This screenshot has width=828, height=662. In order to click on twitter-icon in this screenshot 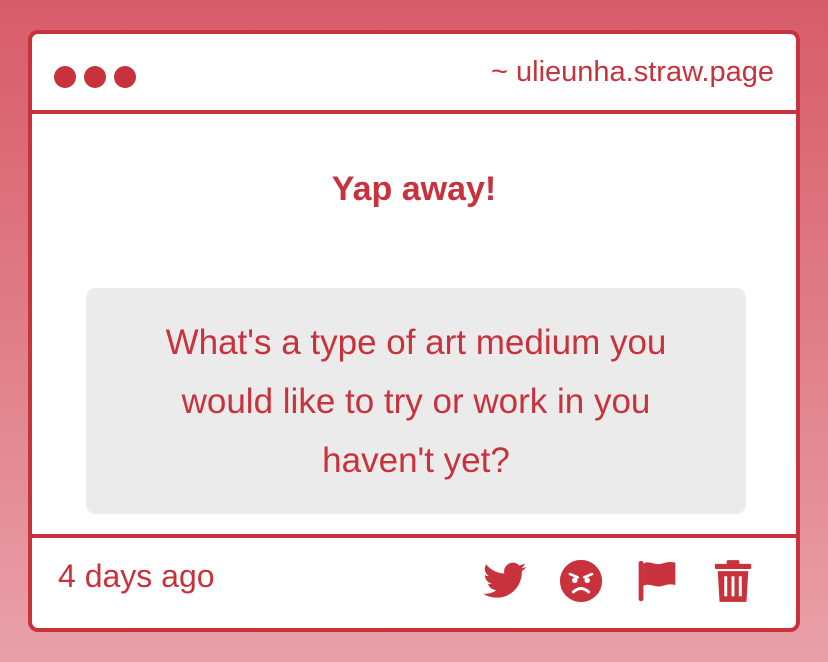, I will do `click(505, 581)`.